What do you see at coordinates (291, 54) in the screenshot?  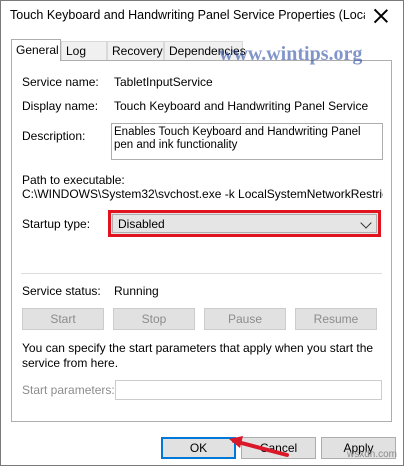 I see `watermark-text: www.wintips.org` at bounding box center [291, 54].